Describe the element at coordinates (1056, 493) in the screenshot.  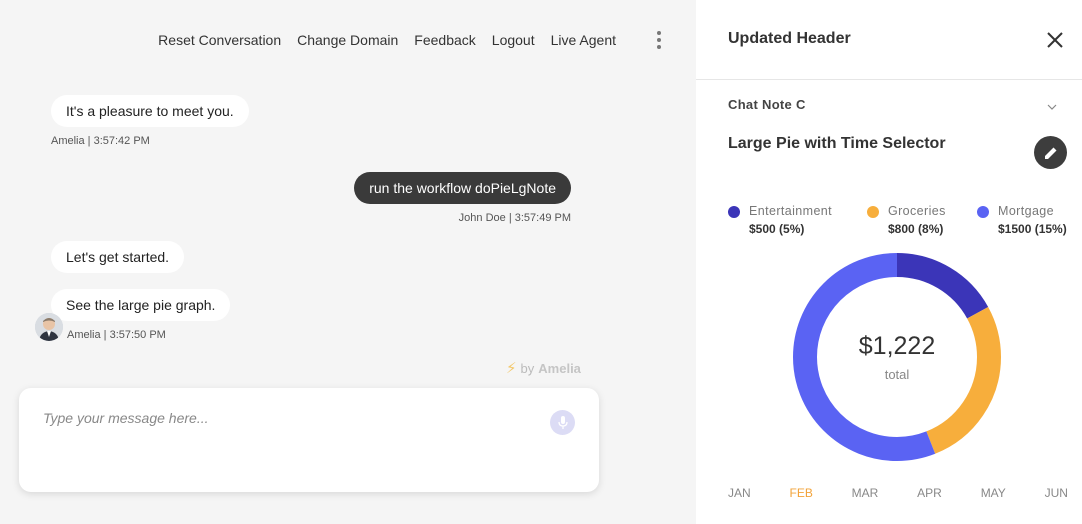
I see `month-tab-jun: JUN` at that location.